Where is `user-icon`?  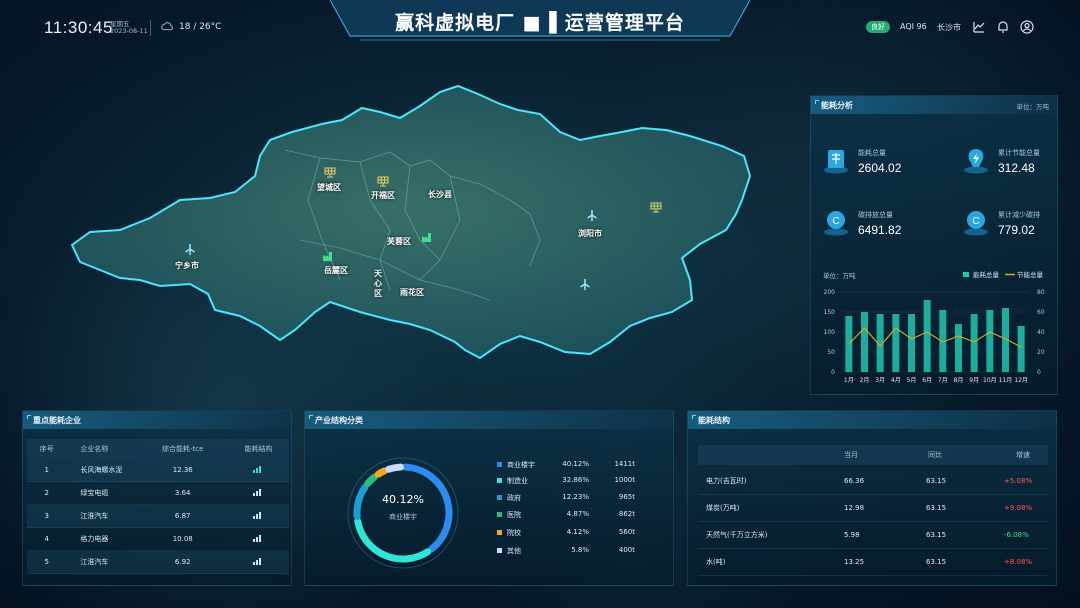
user-icon is located at coordinates (1027, 27).